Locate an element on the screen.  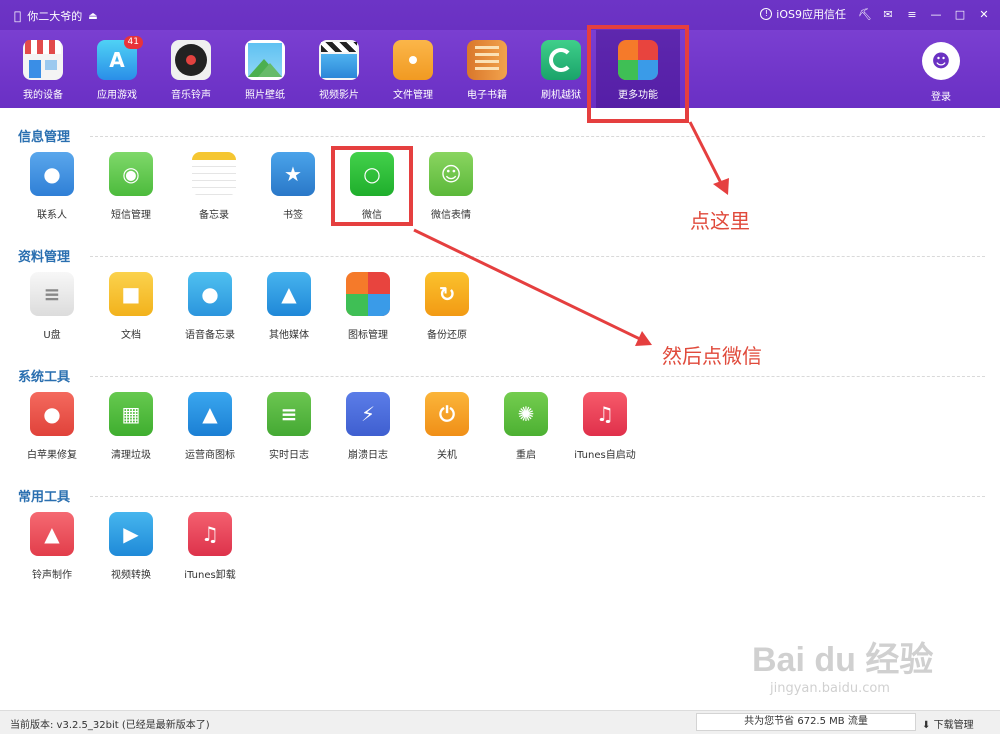
restart-icon: ✺ is located at coordinates (526, 414).